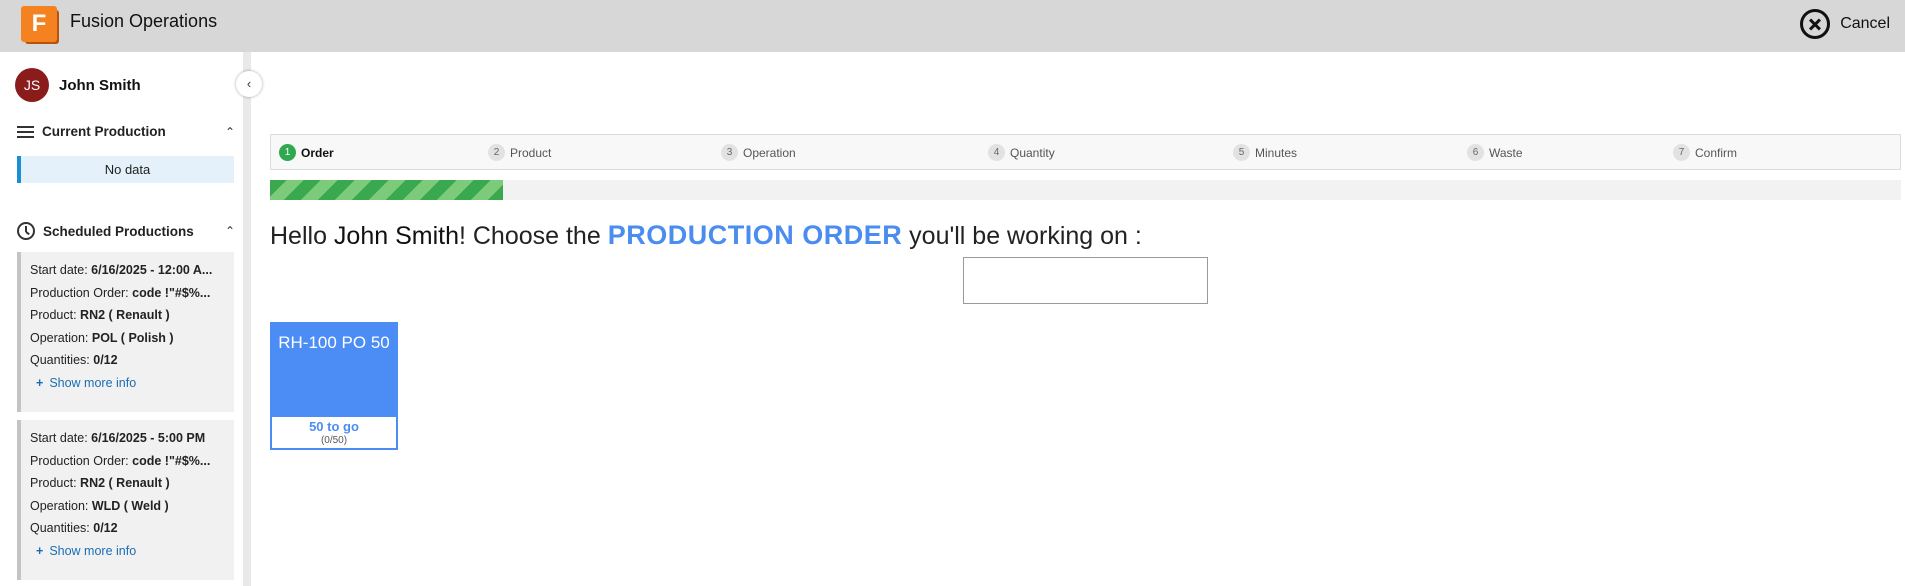  Describe the element at coordinates (533, 236) in the screenshot. I see `heading-choose: ! Choose the` at that location.